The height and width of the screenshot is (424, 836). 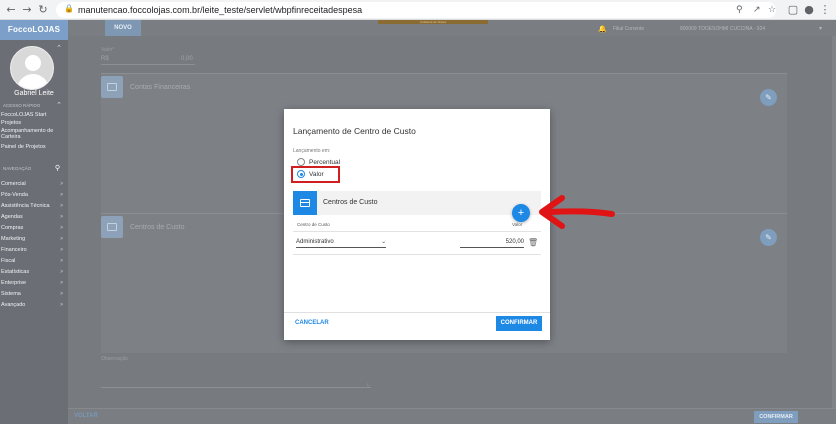 I want to click on environment-badge: Ambiente de Testes, so click(x=433, y=22).